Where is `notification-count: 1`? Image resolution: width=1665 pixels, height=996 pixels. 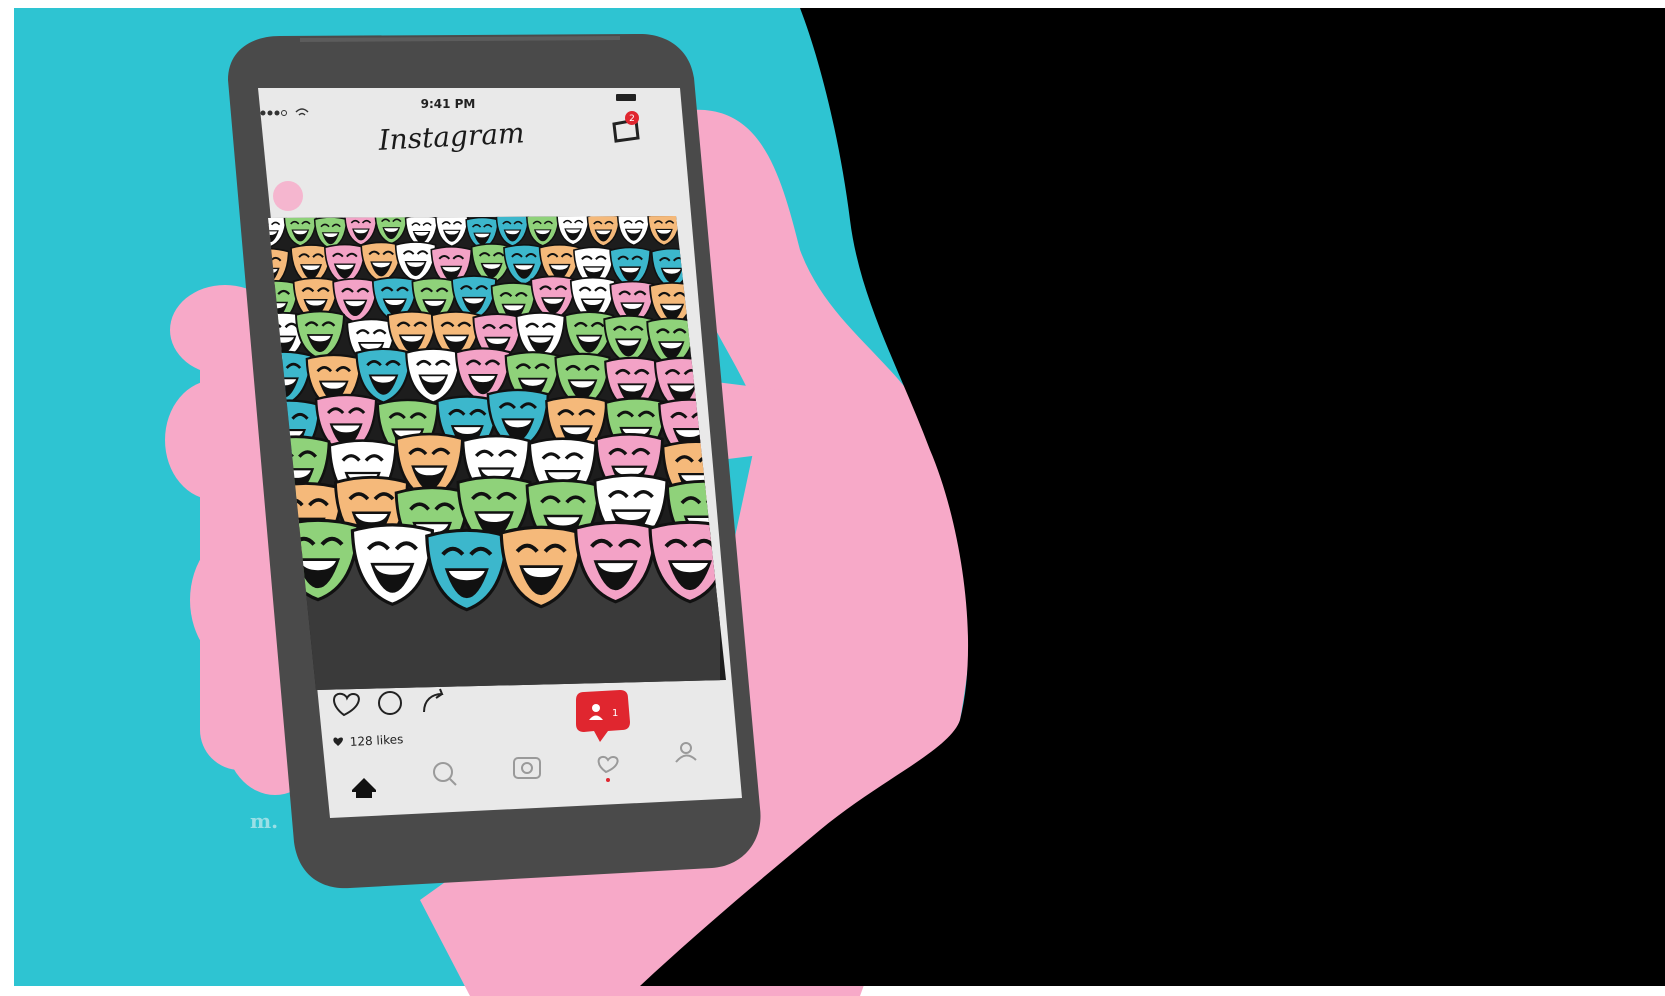 notification-count: 1 is located at coordinates (615, 713).